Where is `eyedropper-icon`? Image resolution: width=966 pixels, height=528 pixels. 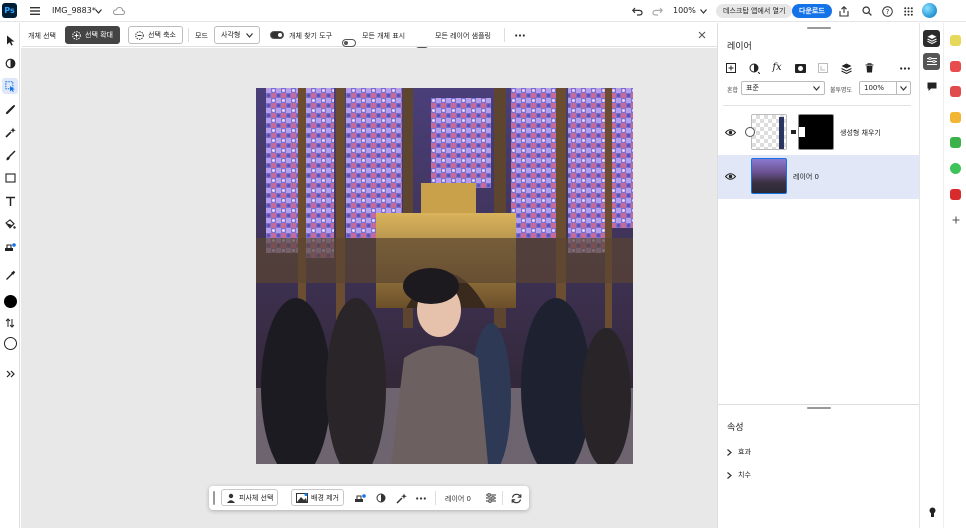
eyedropper-icon is located at coordinates (10, 275).